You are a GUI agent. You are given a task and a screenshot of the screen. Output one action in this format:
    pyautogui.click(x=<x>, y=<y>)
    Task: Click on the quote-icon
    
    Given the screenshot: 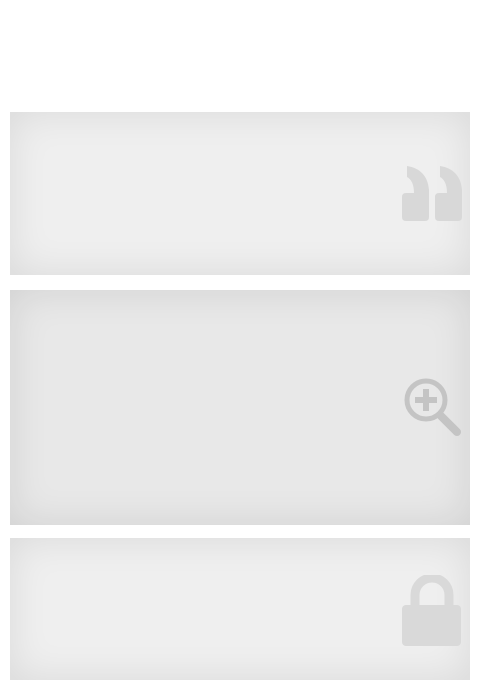 What is the action you would take?
    pyautogui.click(x=432, y=193)
    